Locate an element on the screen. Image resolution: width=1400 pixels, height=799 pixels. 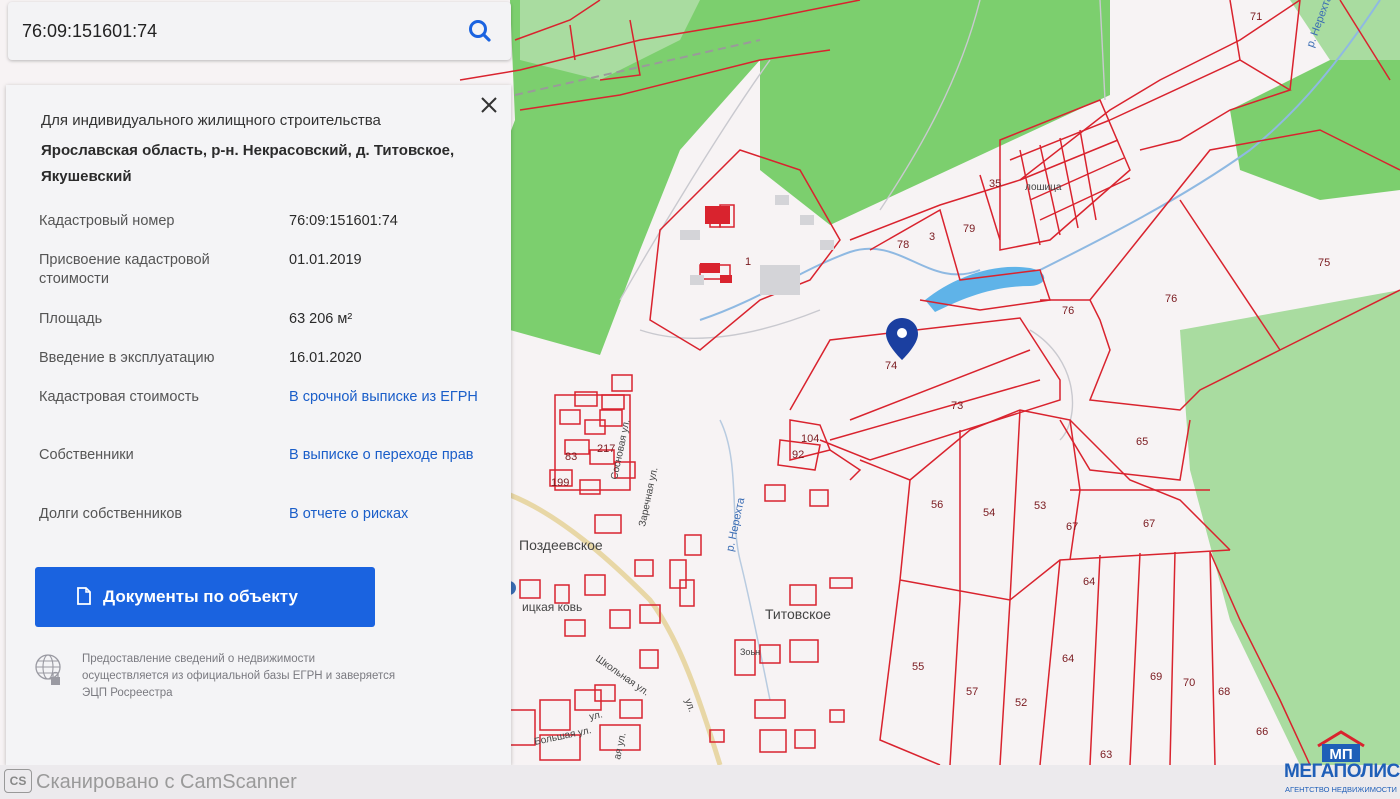
parcel-3: 3 is located at coordinates (932, 237).